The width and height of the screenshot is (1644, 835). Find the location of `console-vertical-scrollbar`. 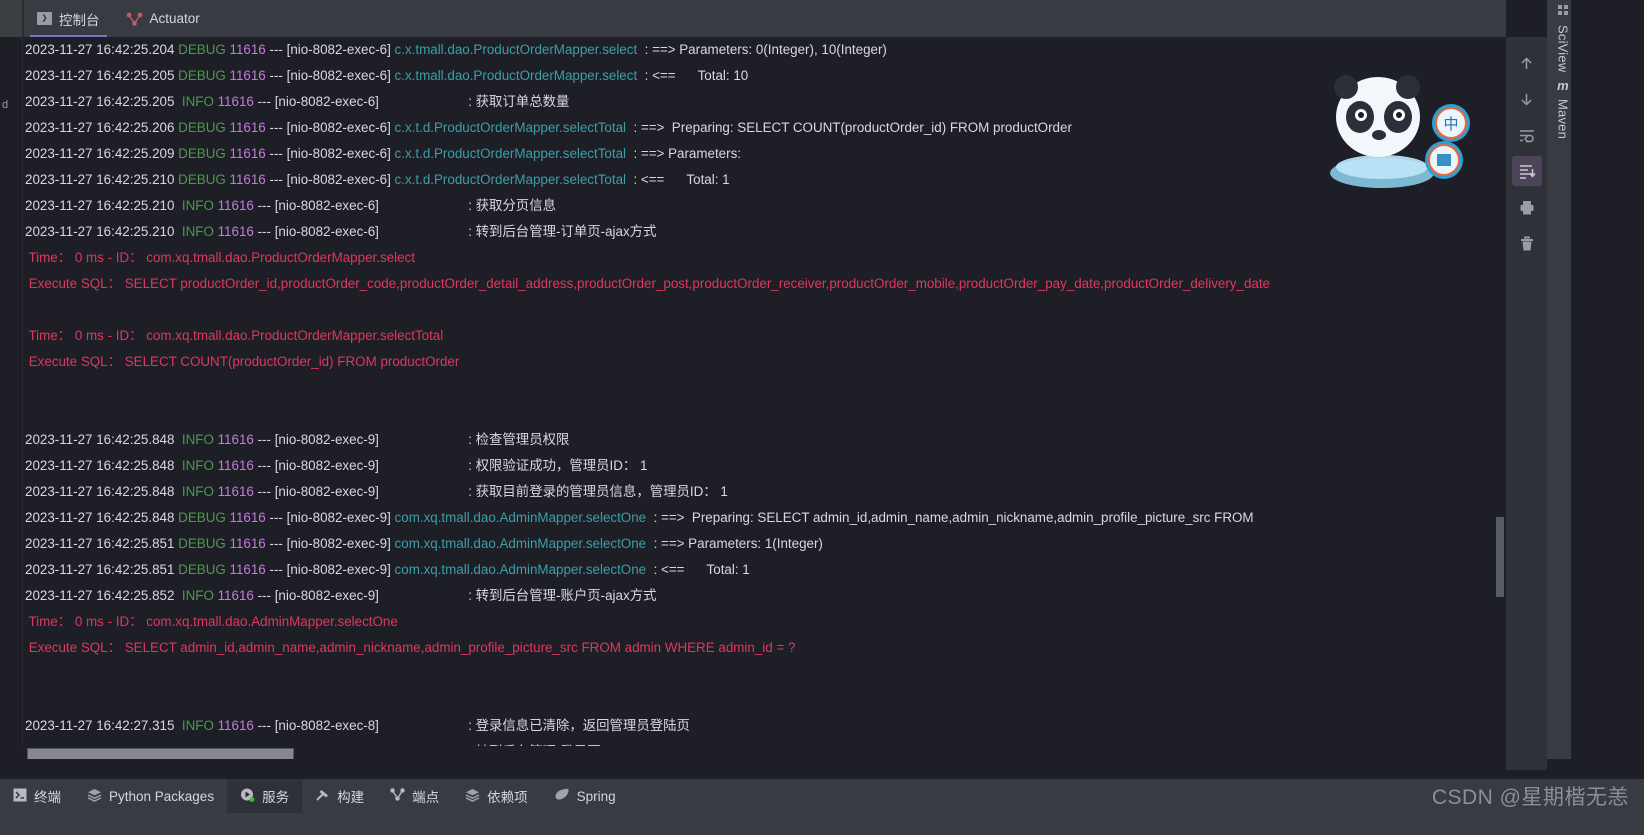

console-vertical-scrollbar is located at coordinates (1500, 391).